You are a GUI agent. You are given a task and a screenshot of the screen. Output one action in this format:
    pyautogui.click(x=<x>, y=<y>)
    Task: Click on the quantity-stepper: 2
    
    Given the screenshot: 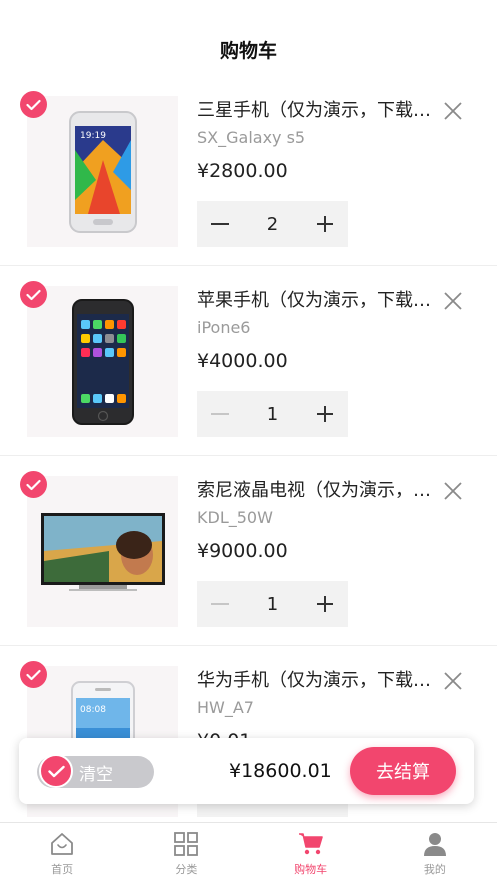 What is the action you would take?
    pyautogui.click(x=272, y=224)
    